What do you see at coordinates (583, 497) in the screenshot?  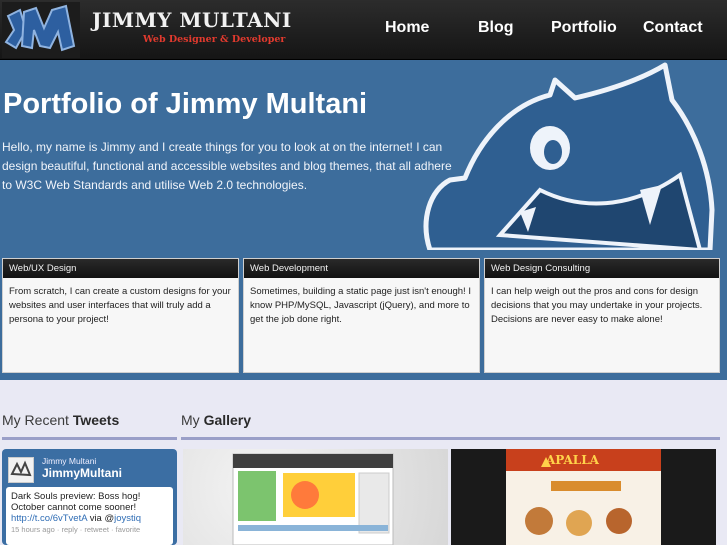 I see `gallery-thumbnail: APALLA` at bounding box center [583, 497].